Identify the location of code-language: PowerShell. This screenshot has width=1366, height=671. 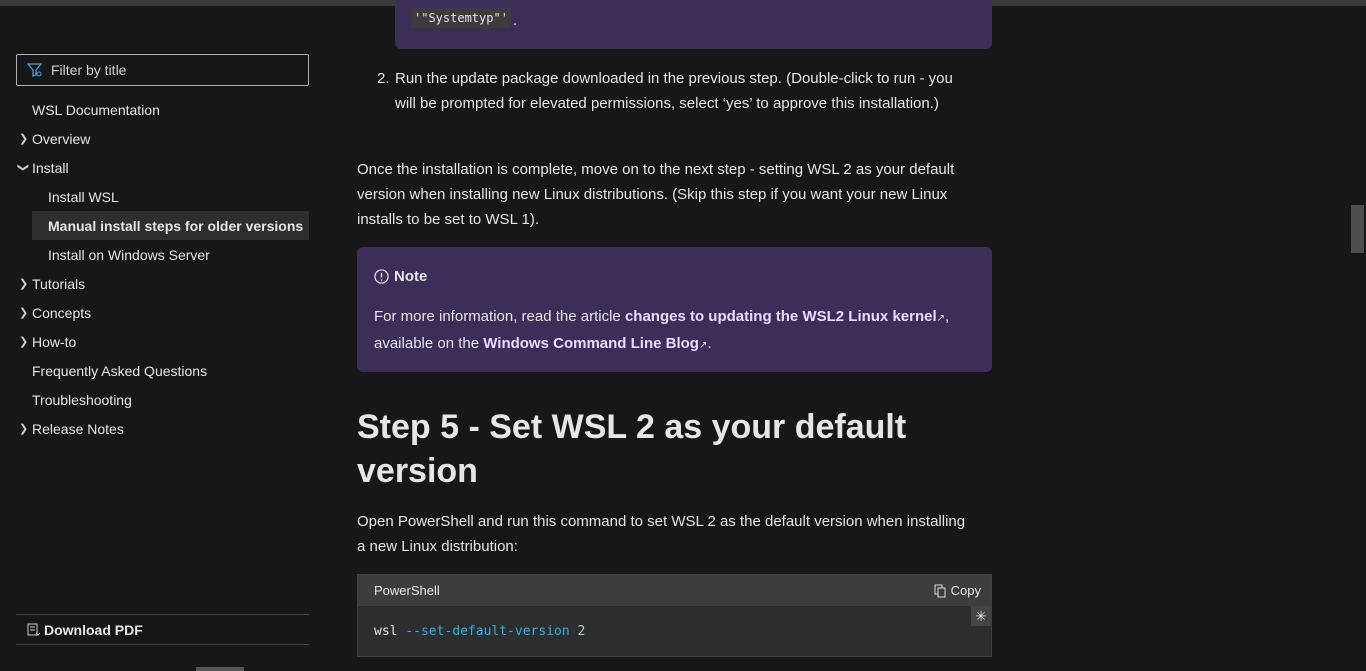
(407, 590).